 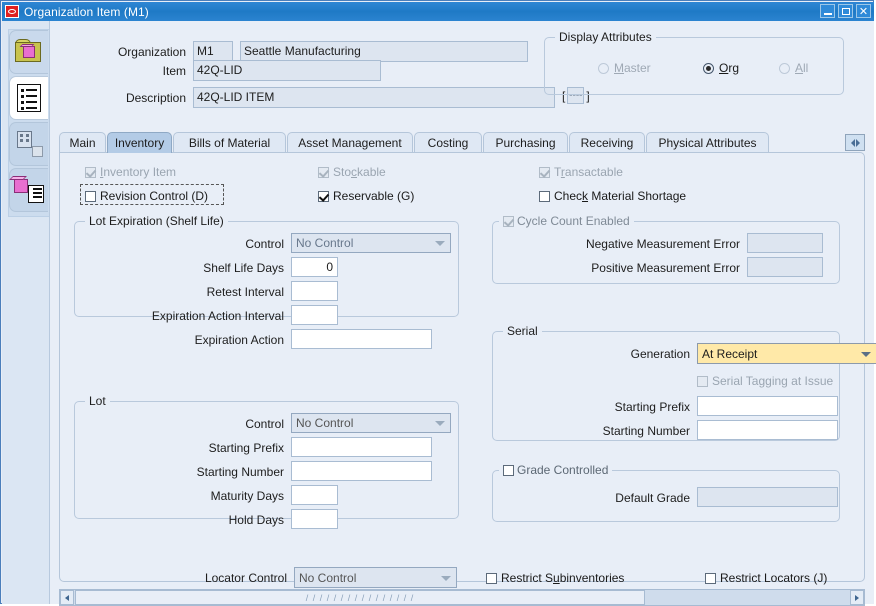 I want to click on default-grade-field, so click(x=767, y=497).